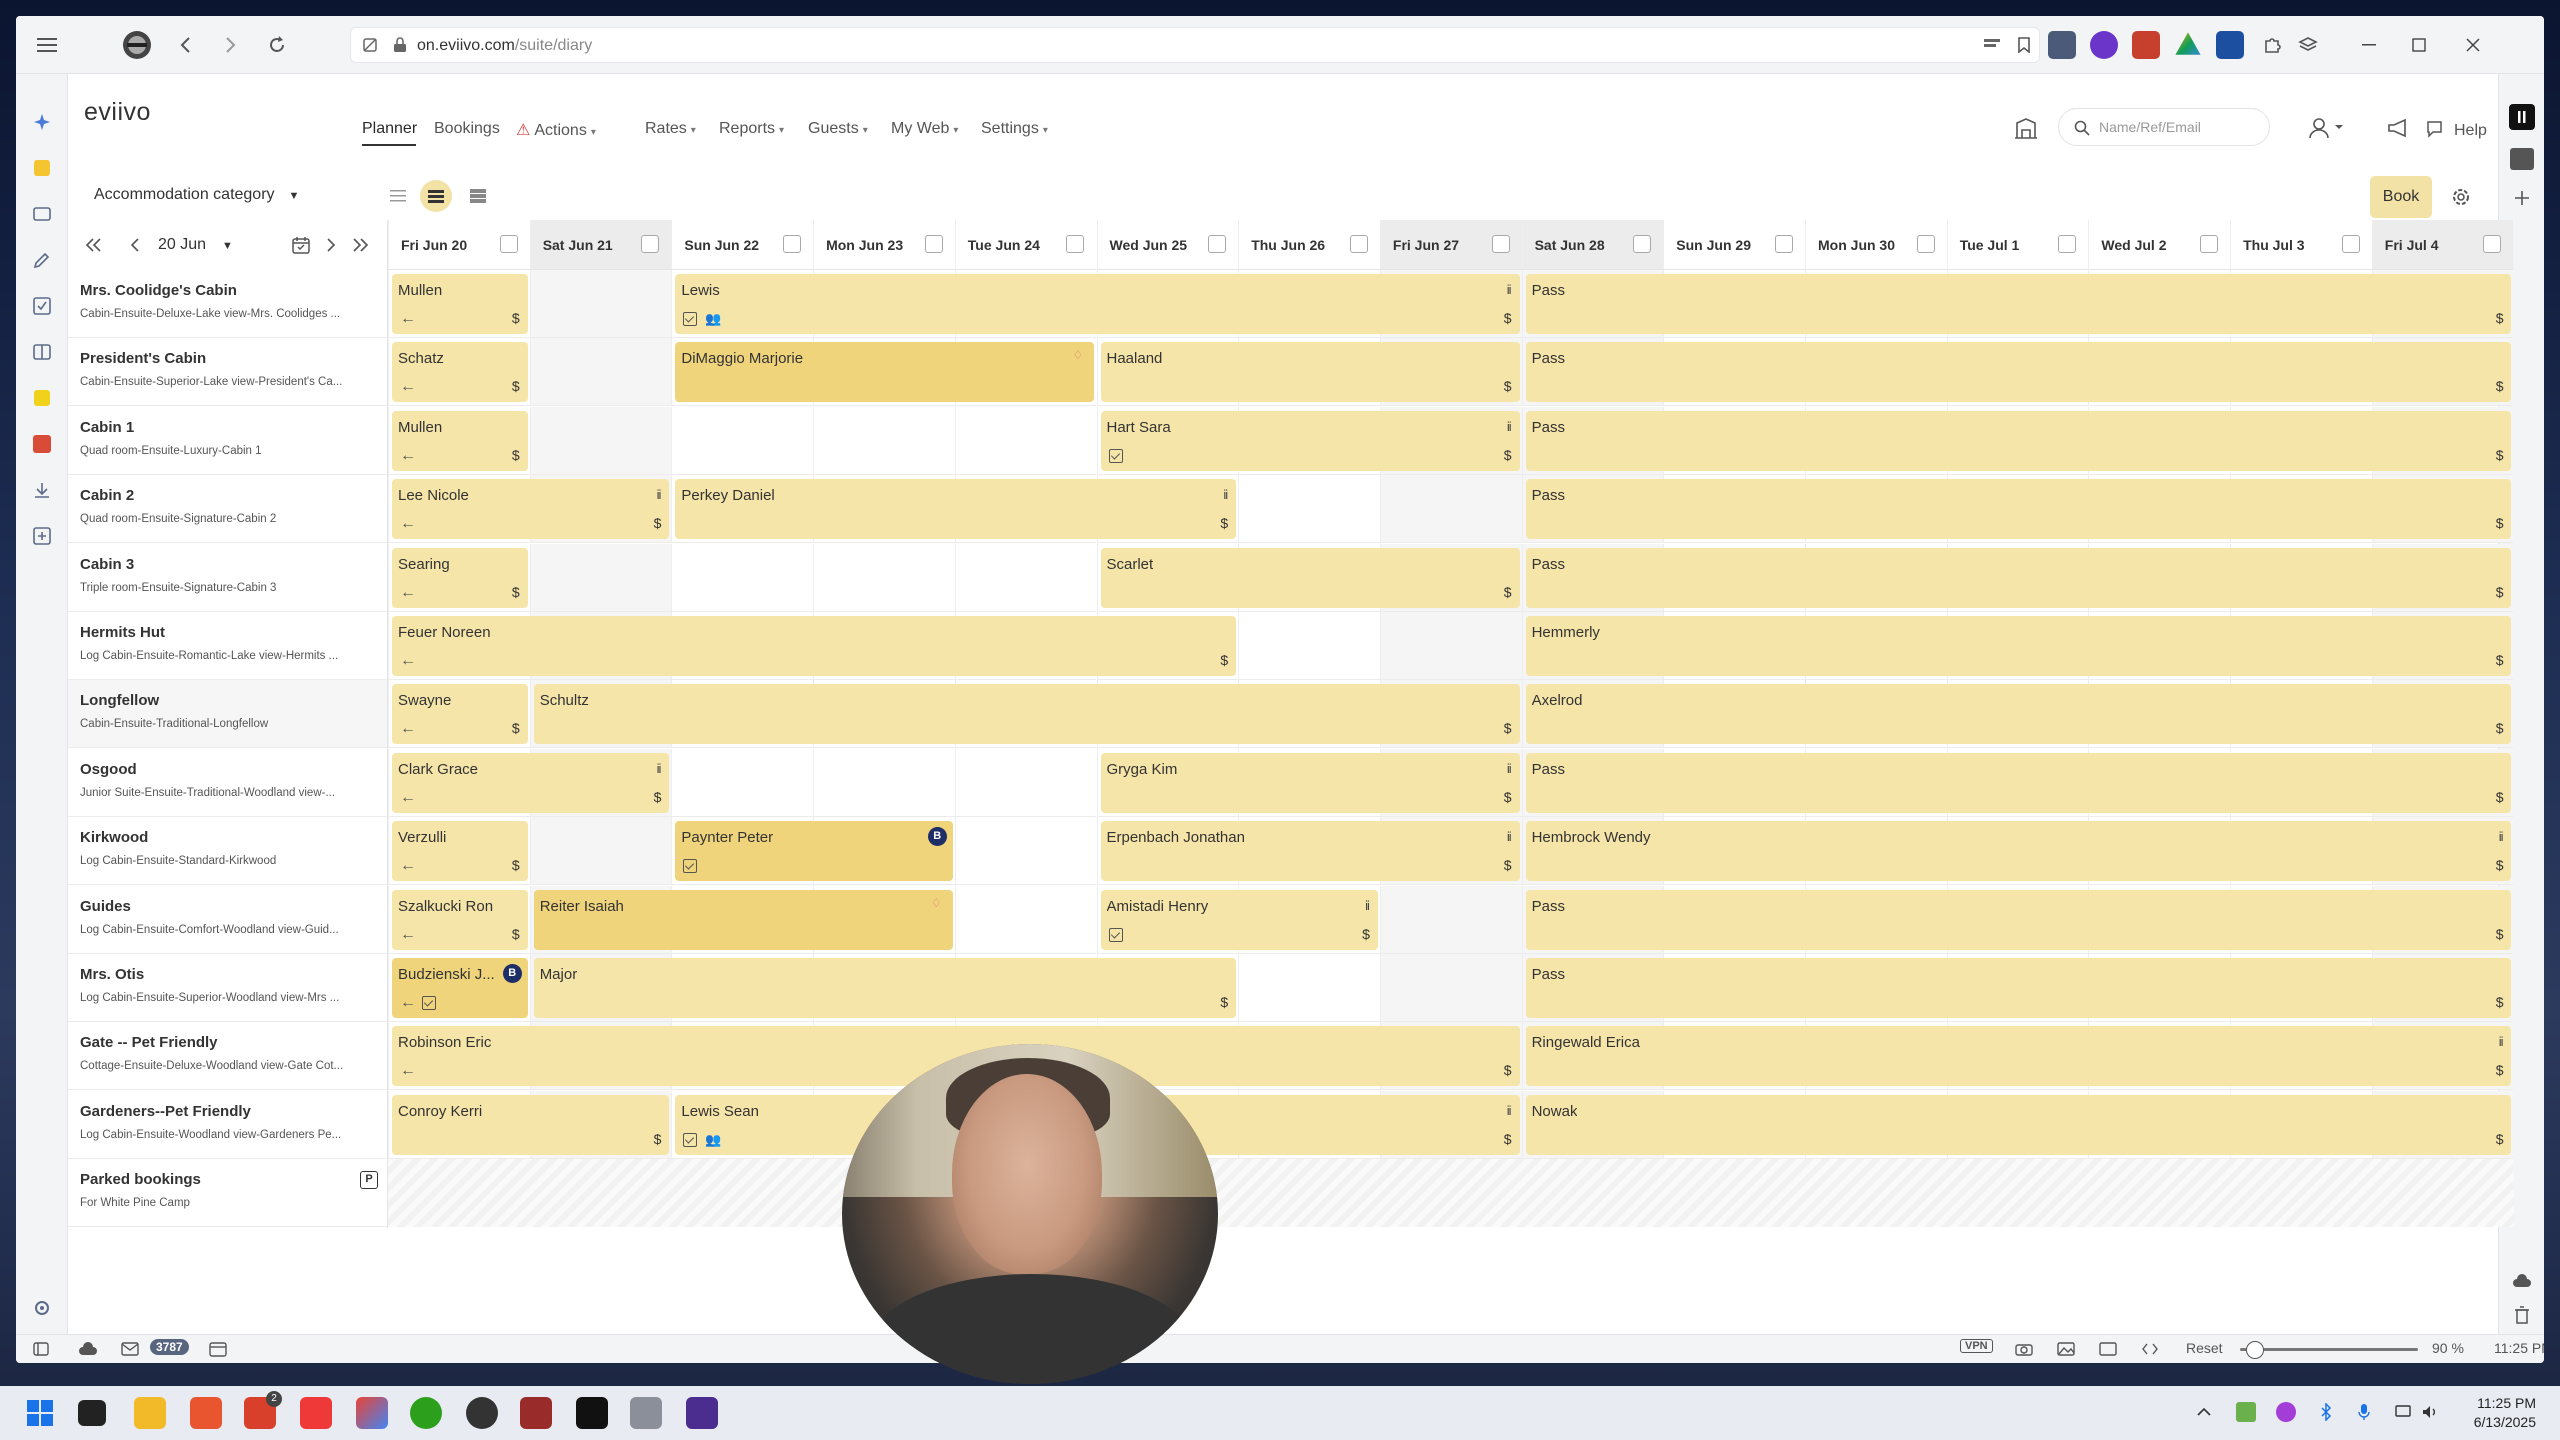 This screenshot has height=1440, width=2560. Describe the element at coordinates (2066, 1349) in the screenshot. I see `images-icon` at that location.